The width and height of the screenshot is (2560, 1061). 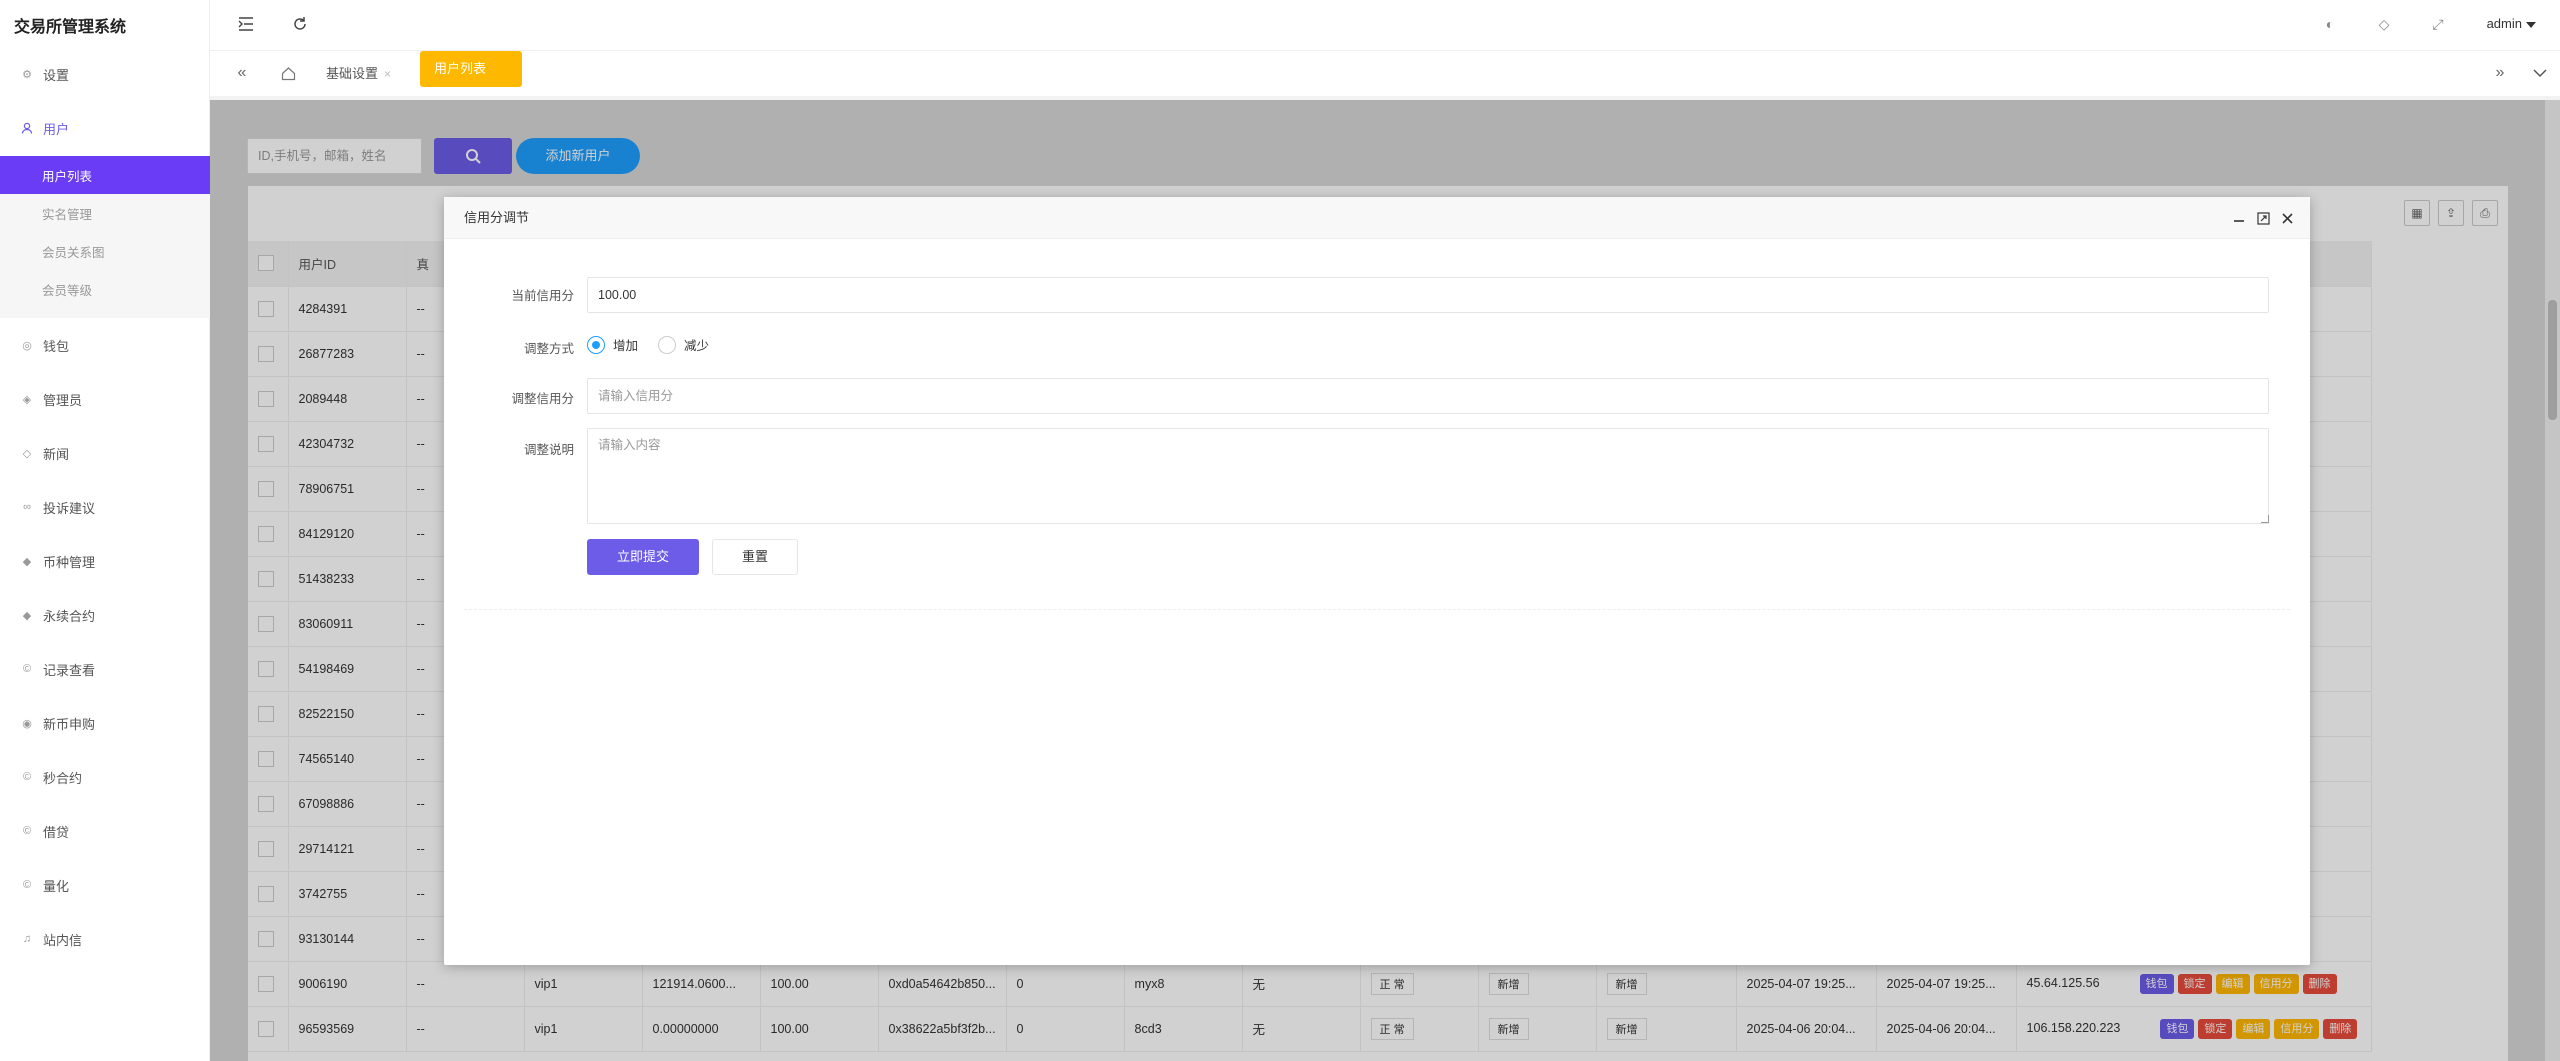 I want to click on gear-icon: ⚙, so click(x=27, y=74).